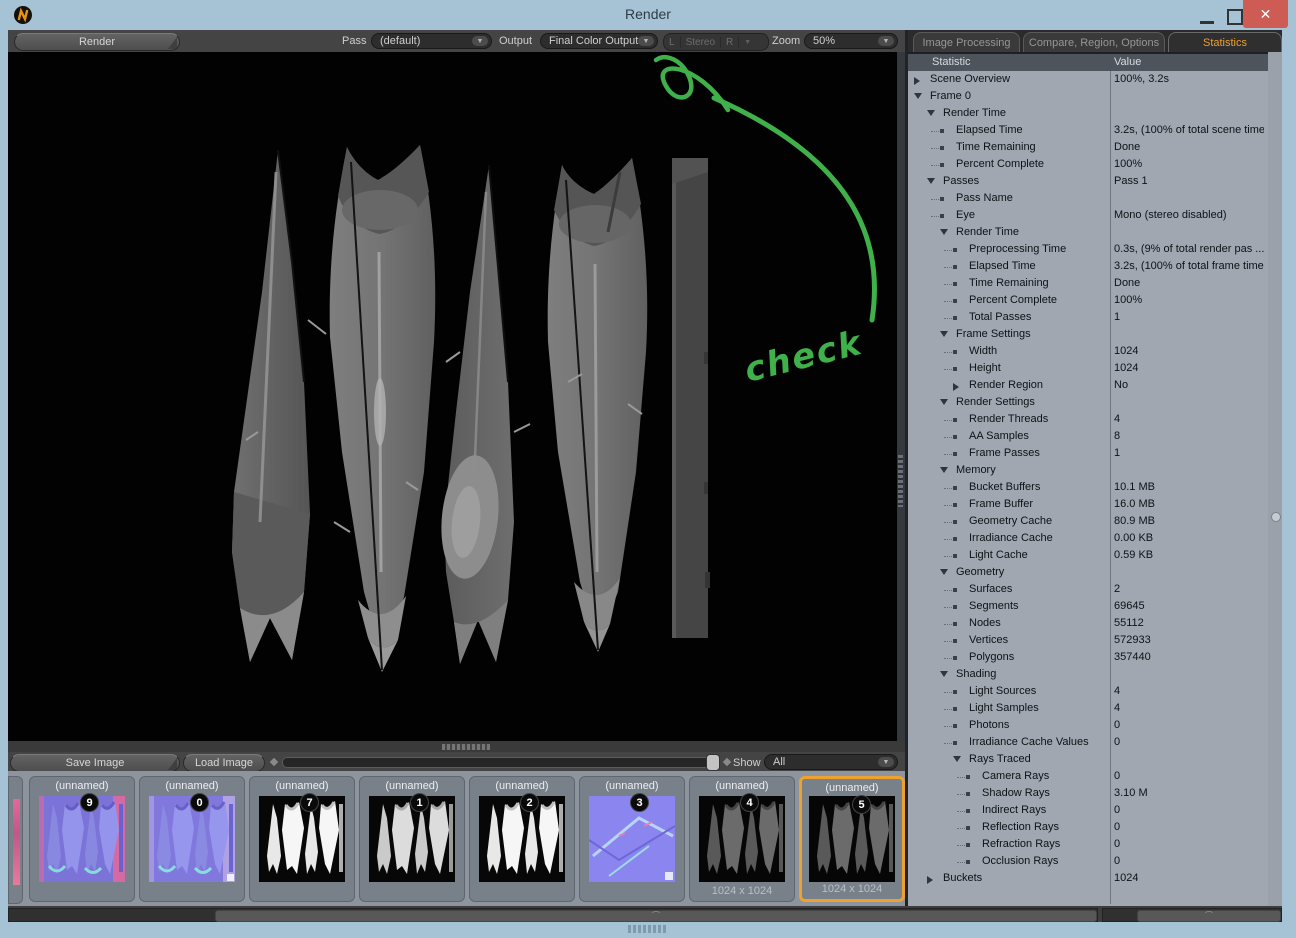 Image resolution: width=1296 pixels, height=938 pixels. I want to click on save-image-button: Save Image, so click(95, 763).